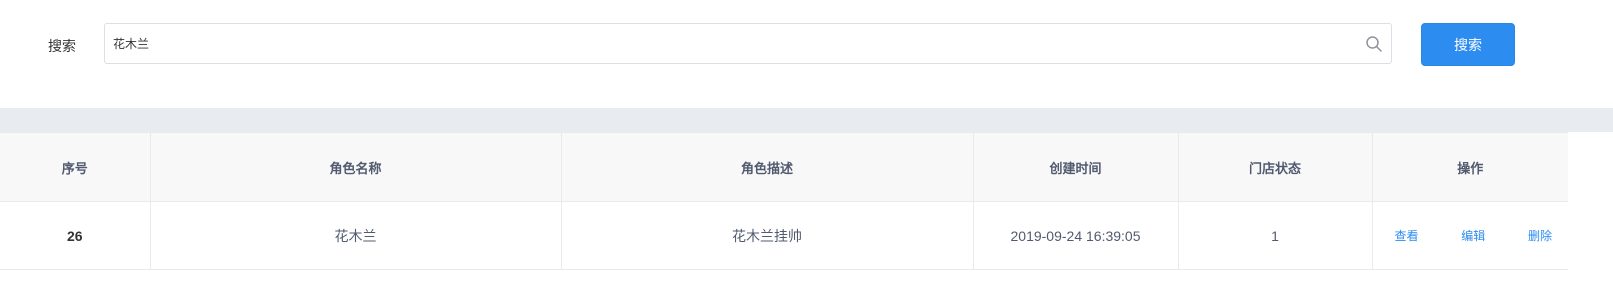 Image resolution: width=1613 pixels, height=286 pixels. What do you see at coordinates (767, 235) in the screenshot?
I see `cell-role-description: 花木兰挂帅` at bounding box center [767, 235].